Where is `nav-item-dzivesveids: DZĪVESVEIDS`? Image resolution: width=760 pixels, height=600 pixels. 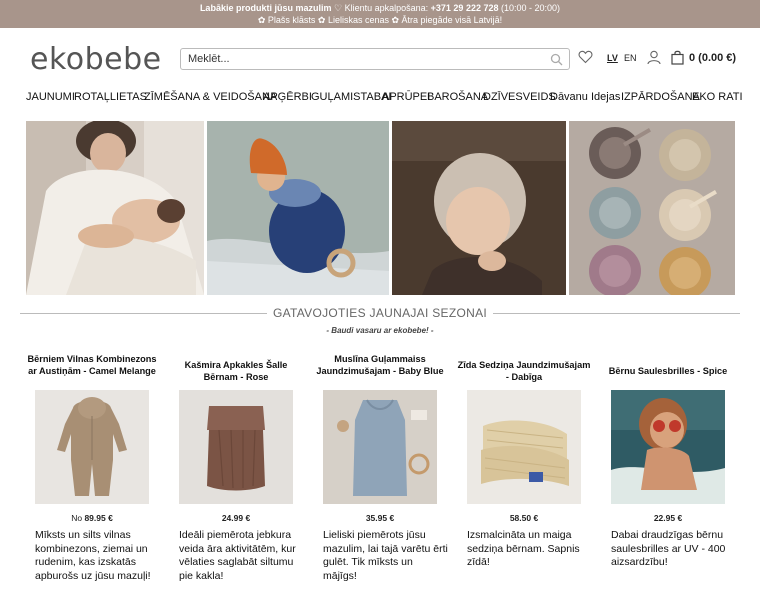
nav-item-dzivesveids: DZĪVESVEIDS is located at coordinates (519, 97).